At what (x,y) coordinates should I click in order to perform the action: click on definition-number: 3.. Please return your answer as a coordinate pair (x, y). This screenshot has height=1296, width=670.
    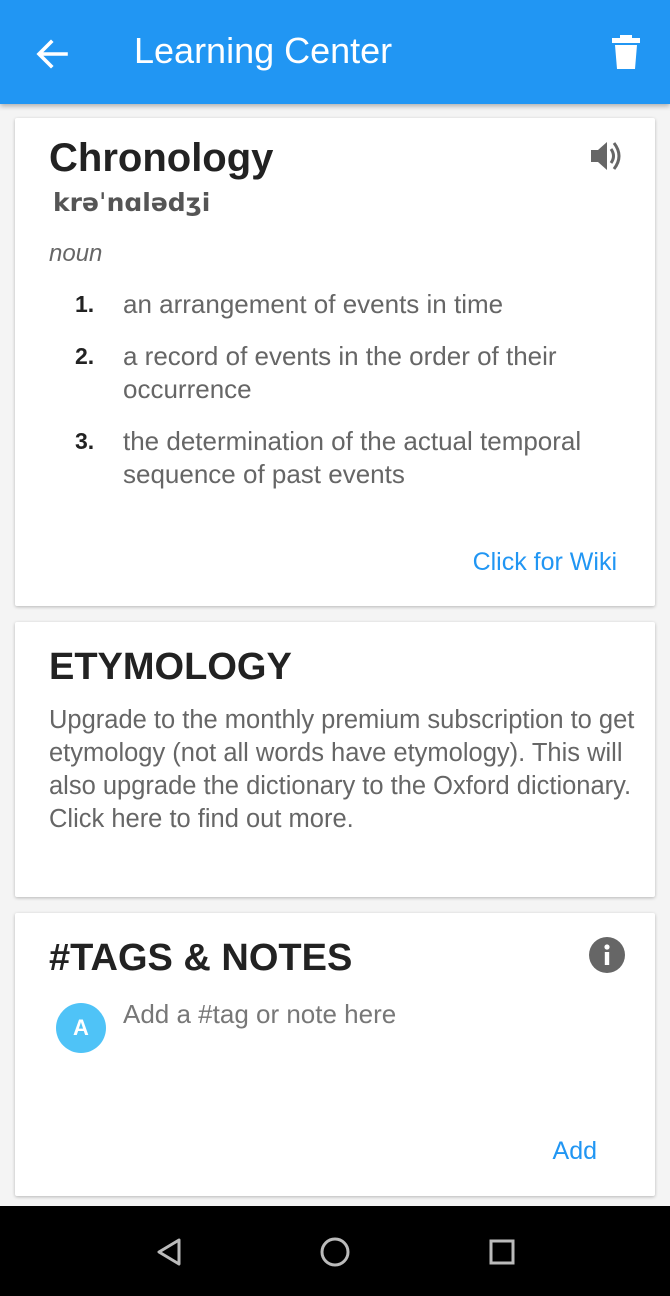
    Looking at the image, I should click on (85, 441).